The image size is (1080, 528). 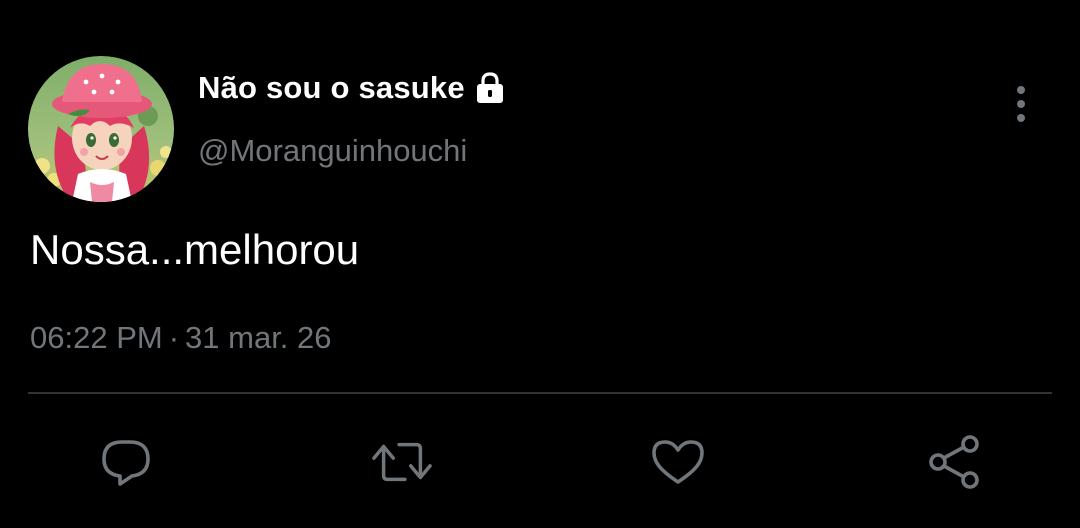 I want to click on share-button, so click(x=954, y=462).